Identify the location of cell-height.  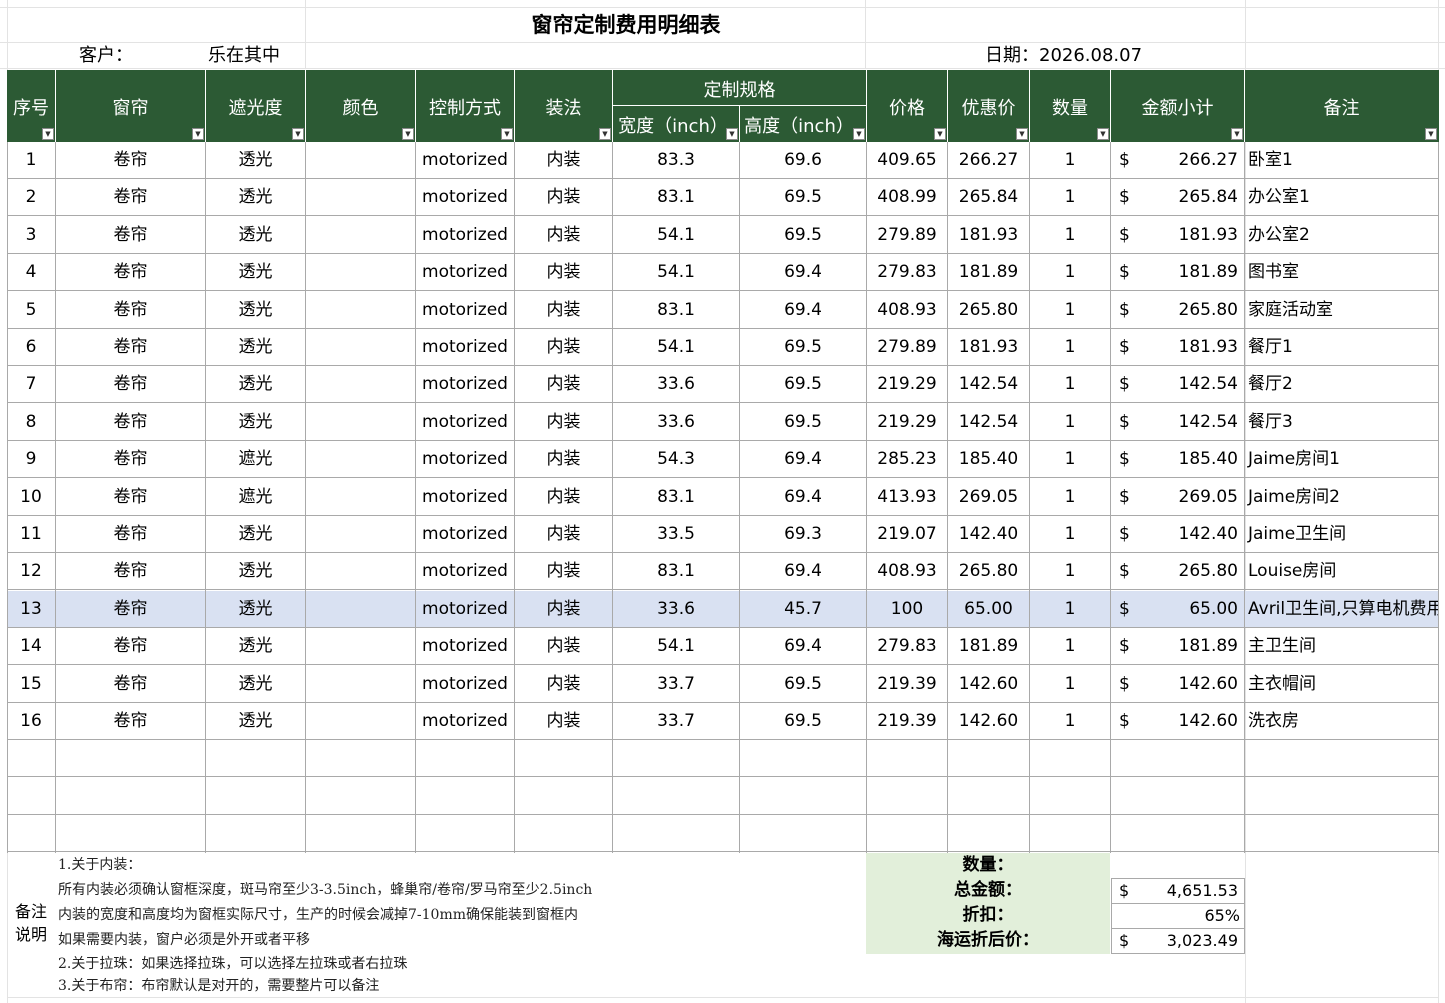
(803, 796).